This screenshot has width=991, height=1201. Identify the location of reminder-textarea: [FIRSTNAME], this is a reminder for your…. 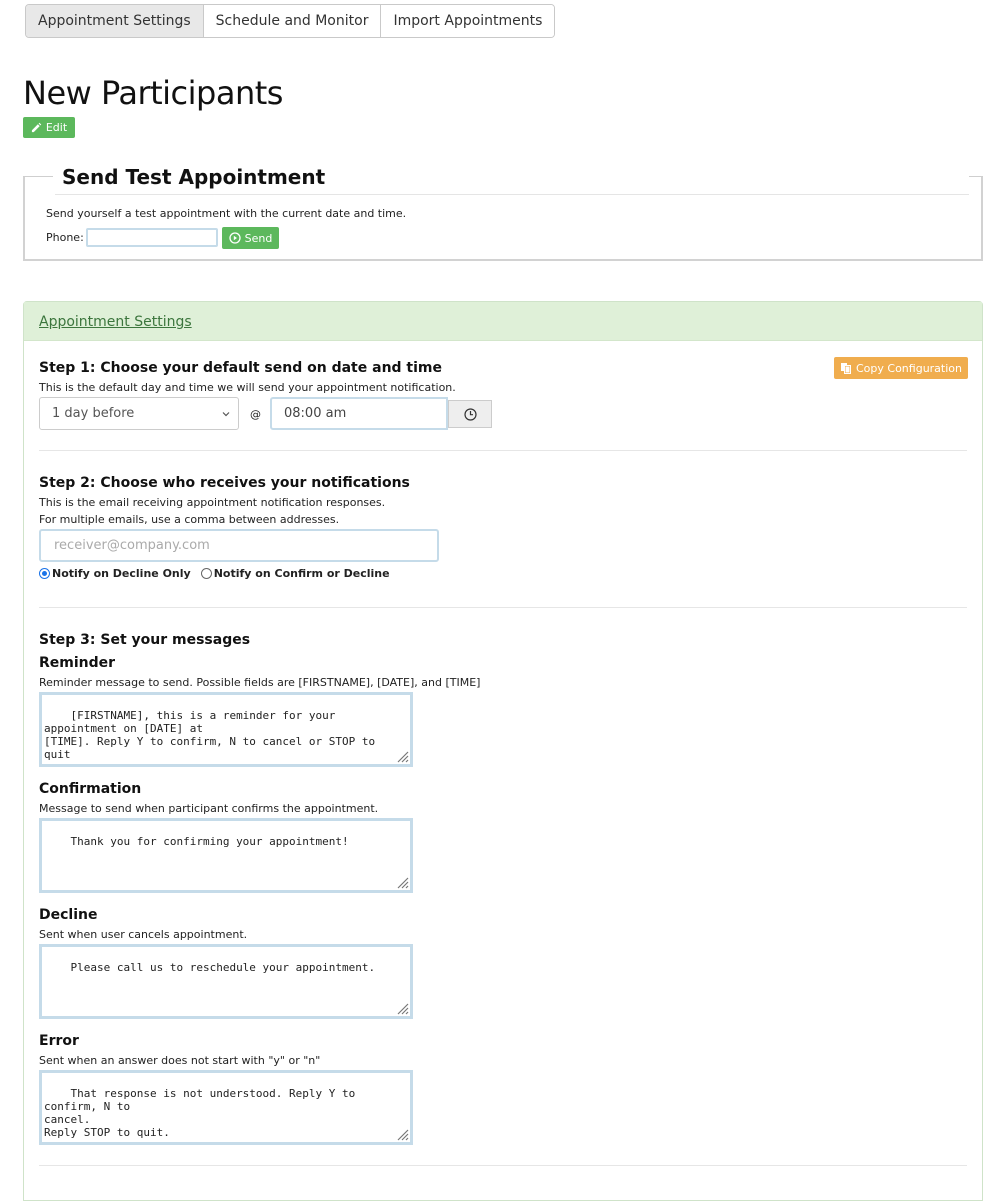
(226, 729).